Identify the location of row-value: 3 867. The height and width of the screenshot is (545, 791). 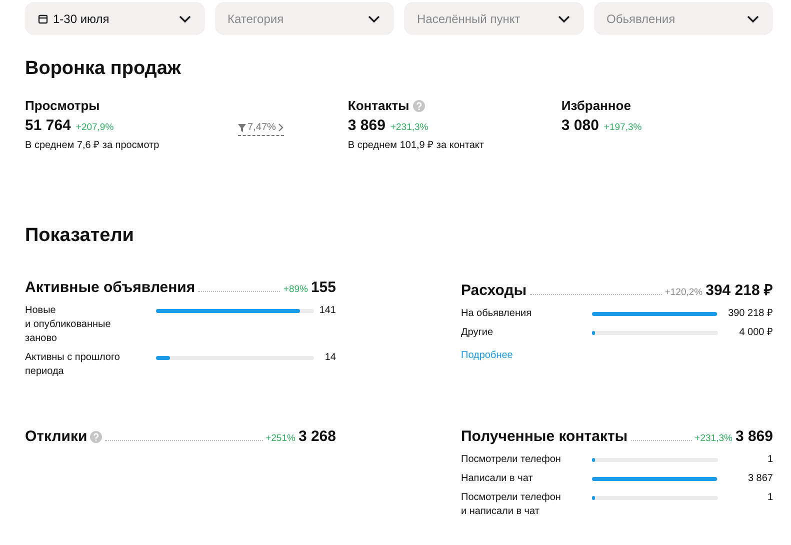
(759, 479).